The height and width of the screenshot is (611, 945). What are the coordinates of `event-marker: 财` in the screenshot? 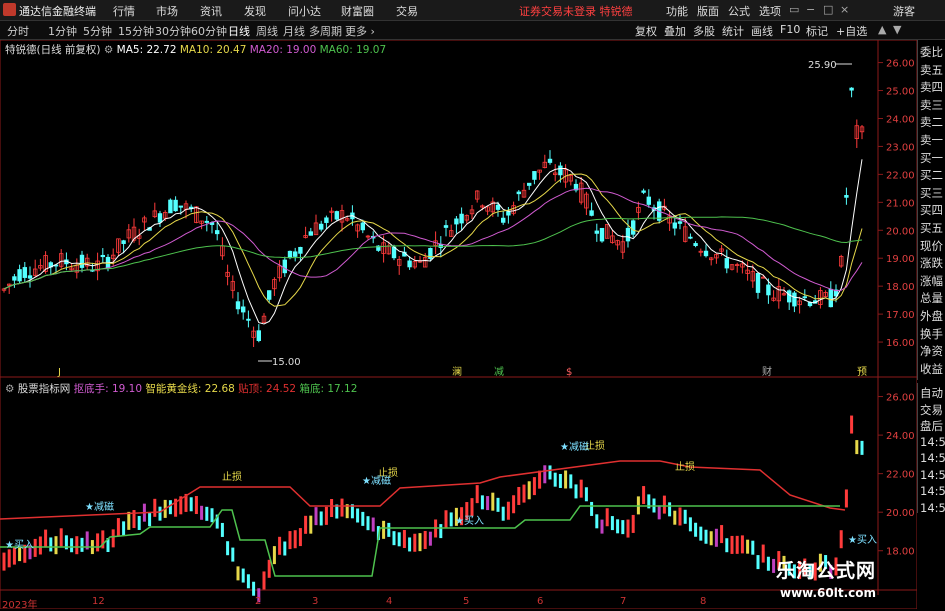 It's located at (767, 371).